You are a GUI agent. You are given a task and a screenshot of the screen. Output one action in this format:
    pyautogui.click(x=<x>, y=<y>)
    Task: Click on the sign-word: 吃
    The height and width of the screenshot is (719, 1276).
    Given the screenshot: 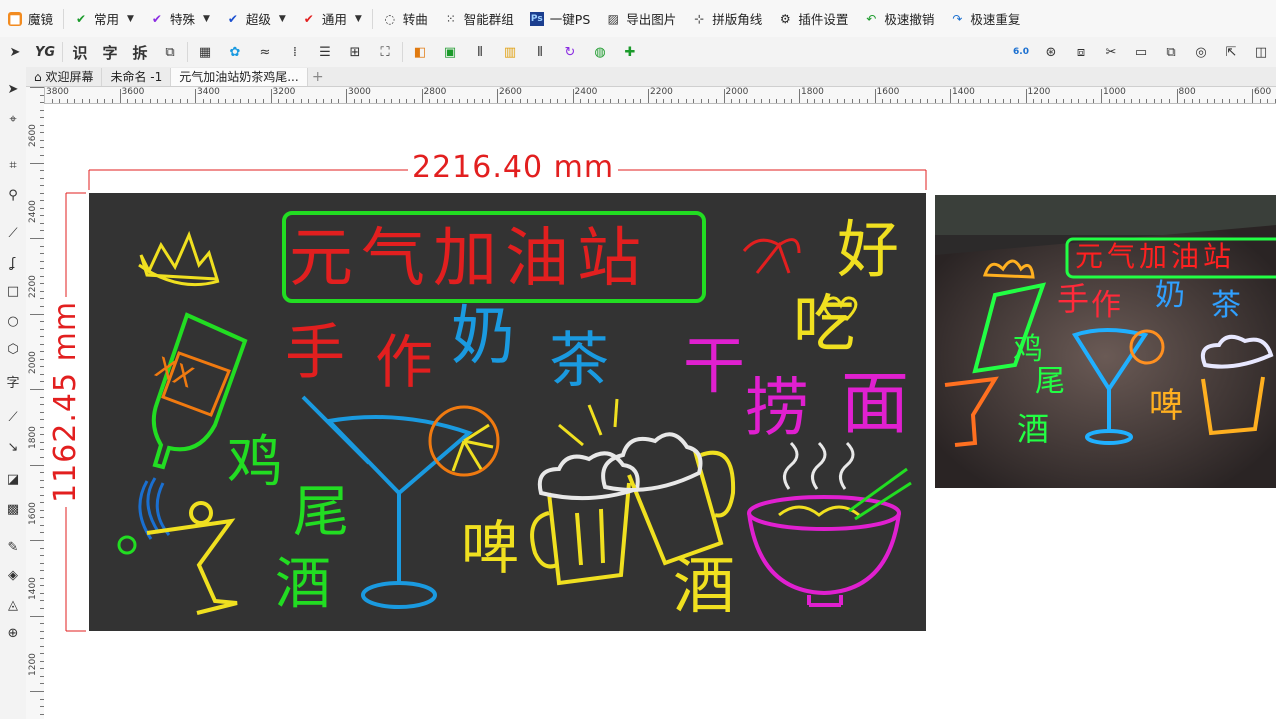 What is the action you would take?
    pyautogui.click(x=824, y=323)
    